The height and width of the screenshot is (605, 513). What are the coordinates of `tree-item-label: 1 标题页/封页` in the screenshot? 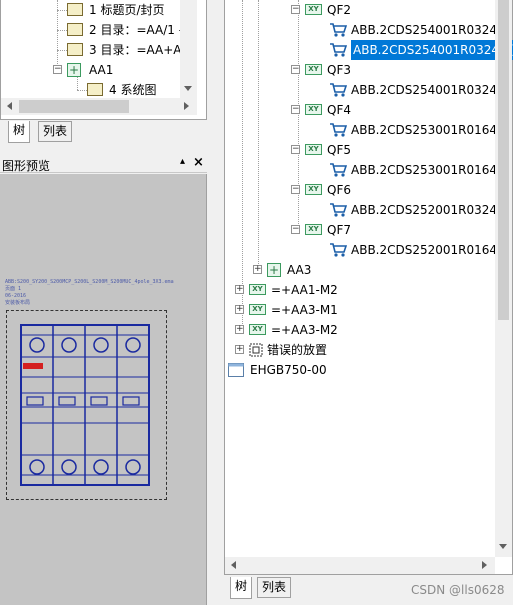 It's located at (127, 10).